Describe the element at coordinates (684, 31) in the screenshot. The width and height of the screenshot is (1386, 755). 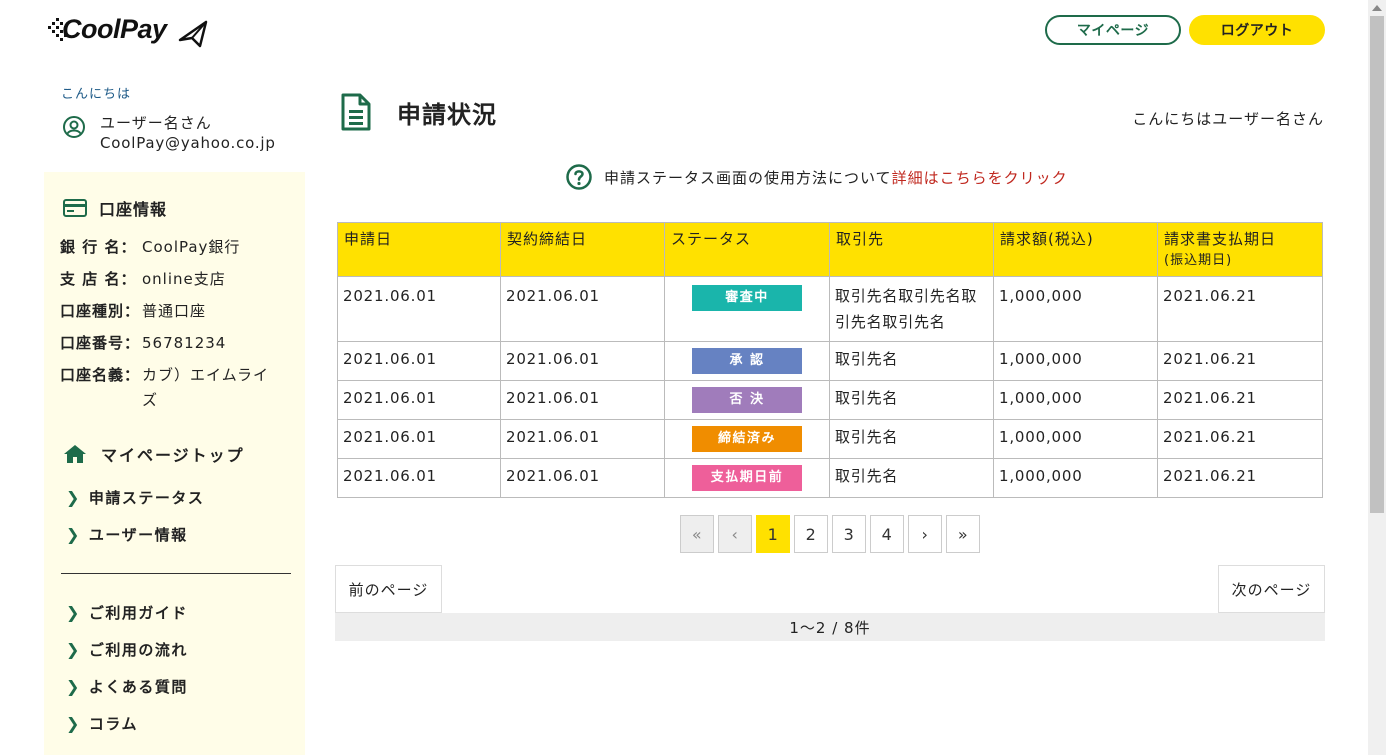
I see `header: CoolPay マイページ ログアウト` at that location.